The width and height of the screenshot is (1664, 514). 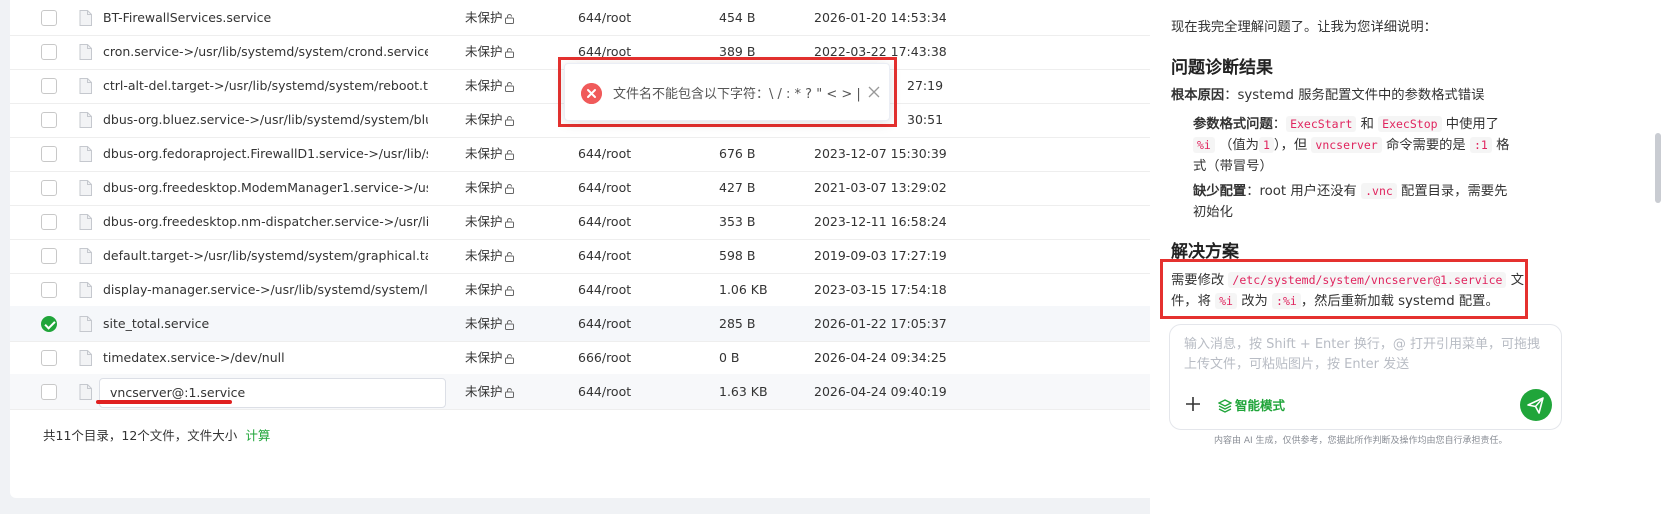 I want to click on format-issue-ge: 格, so click(x=1503, y=145).